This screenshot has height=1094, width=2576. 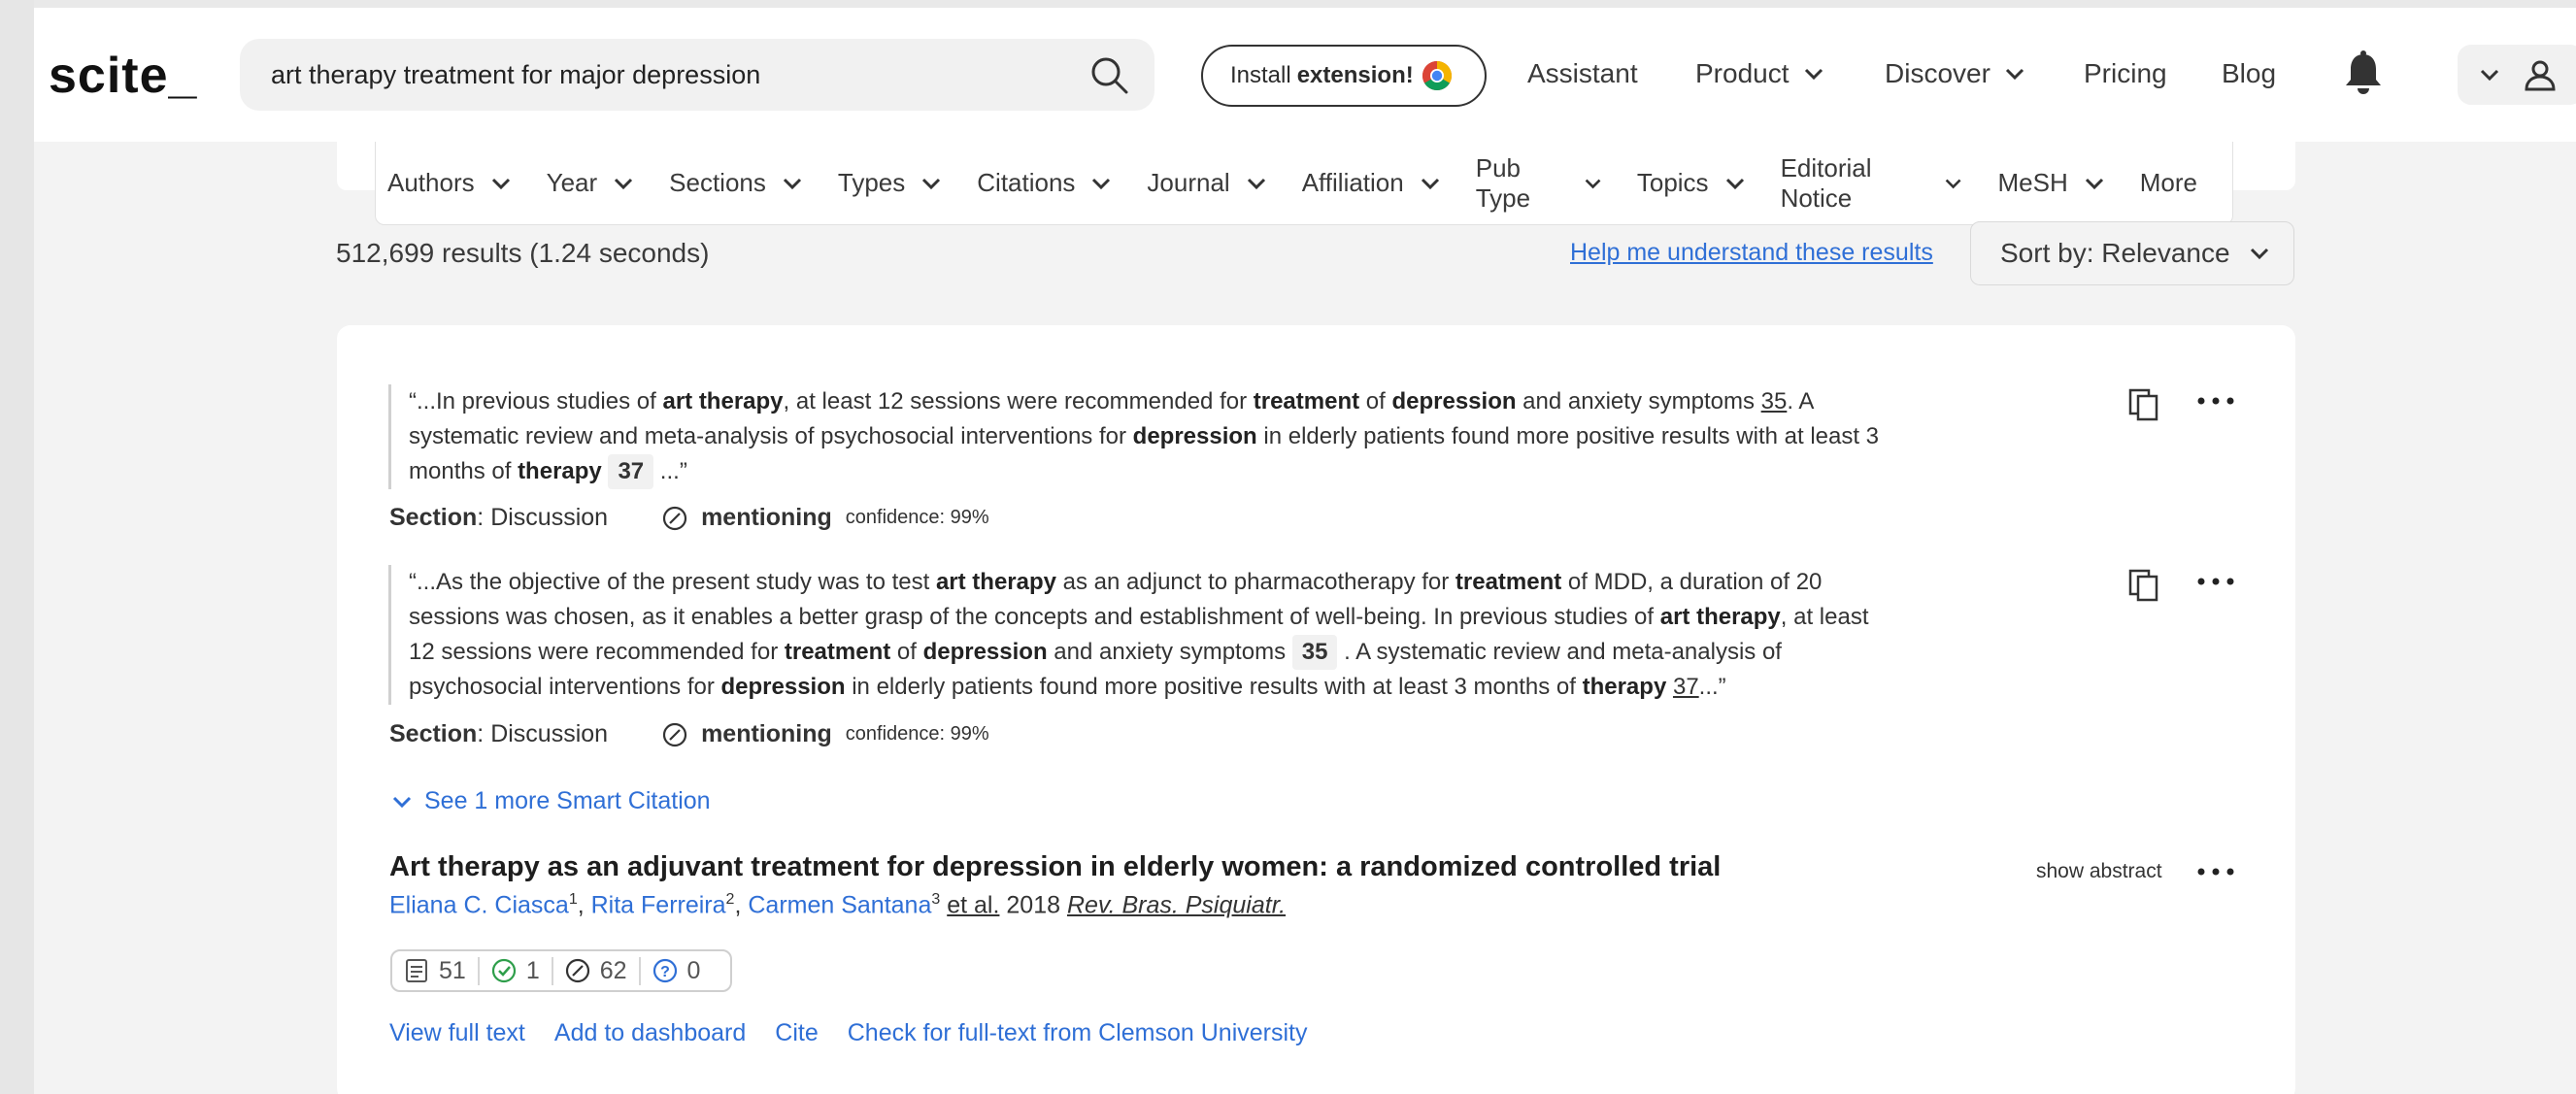 I want to click on question-icon: ?, so click(x=665, y=970).